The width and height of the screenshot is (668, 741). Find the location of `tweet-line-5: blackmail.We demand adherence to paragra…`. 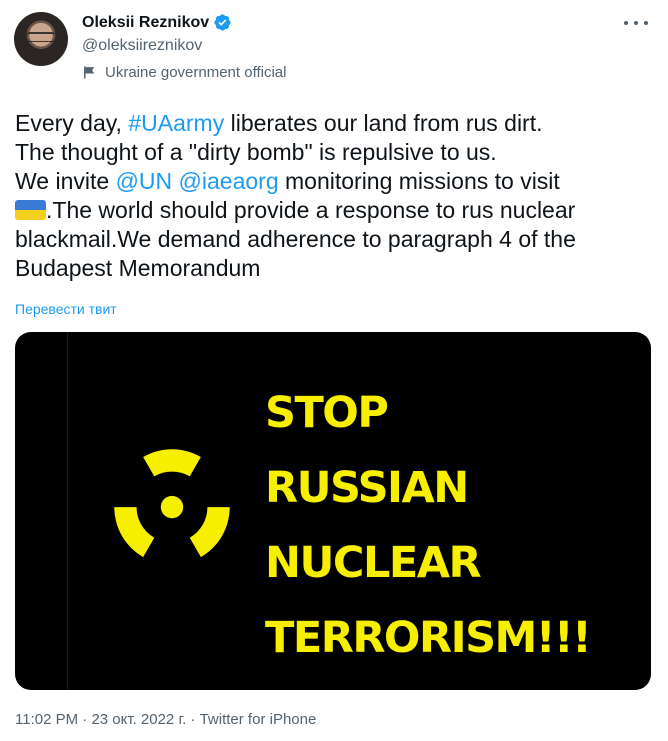

tweet-line-5: blackmail.We demand adherence to paragra… is located at coordinates (295, 239).